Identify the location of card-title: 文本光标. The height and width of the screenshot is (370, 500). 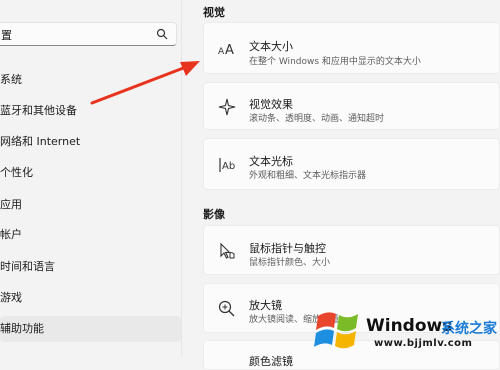
(271, 161).